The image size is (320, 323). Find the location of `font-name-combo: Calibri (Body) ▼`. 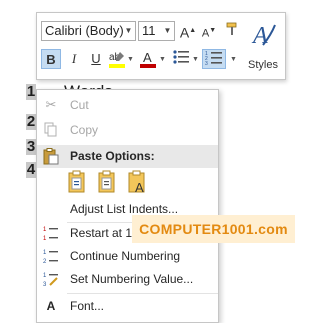

font-name-combo: Calibri (Body) ▼ is located at coordinates (88, 31).